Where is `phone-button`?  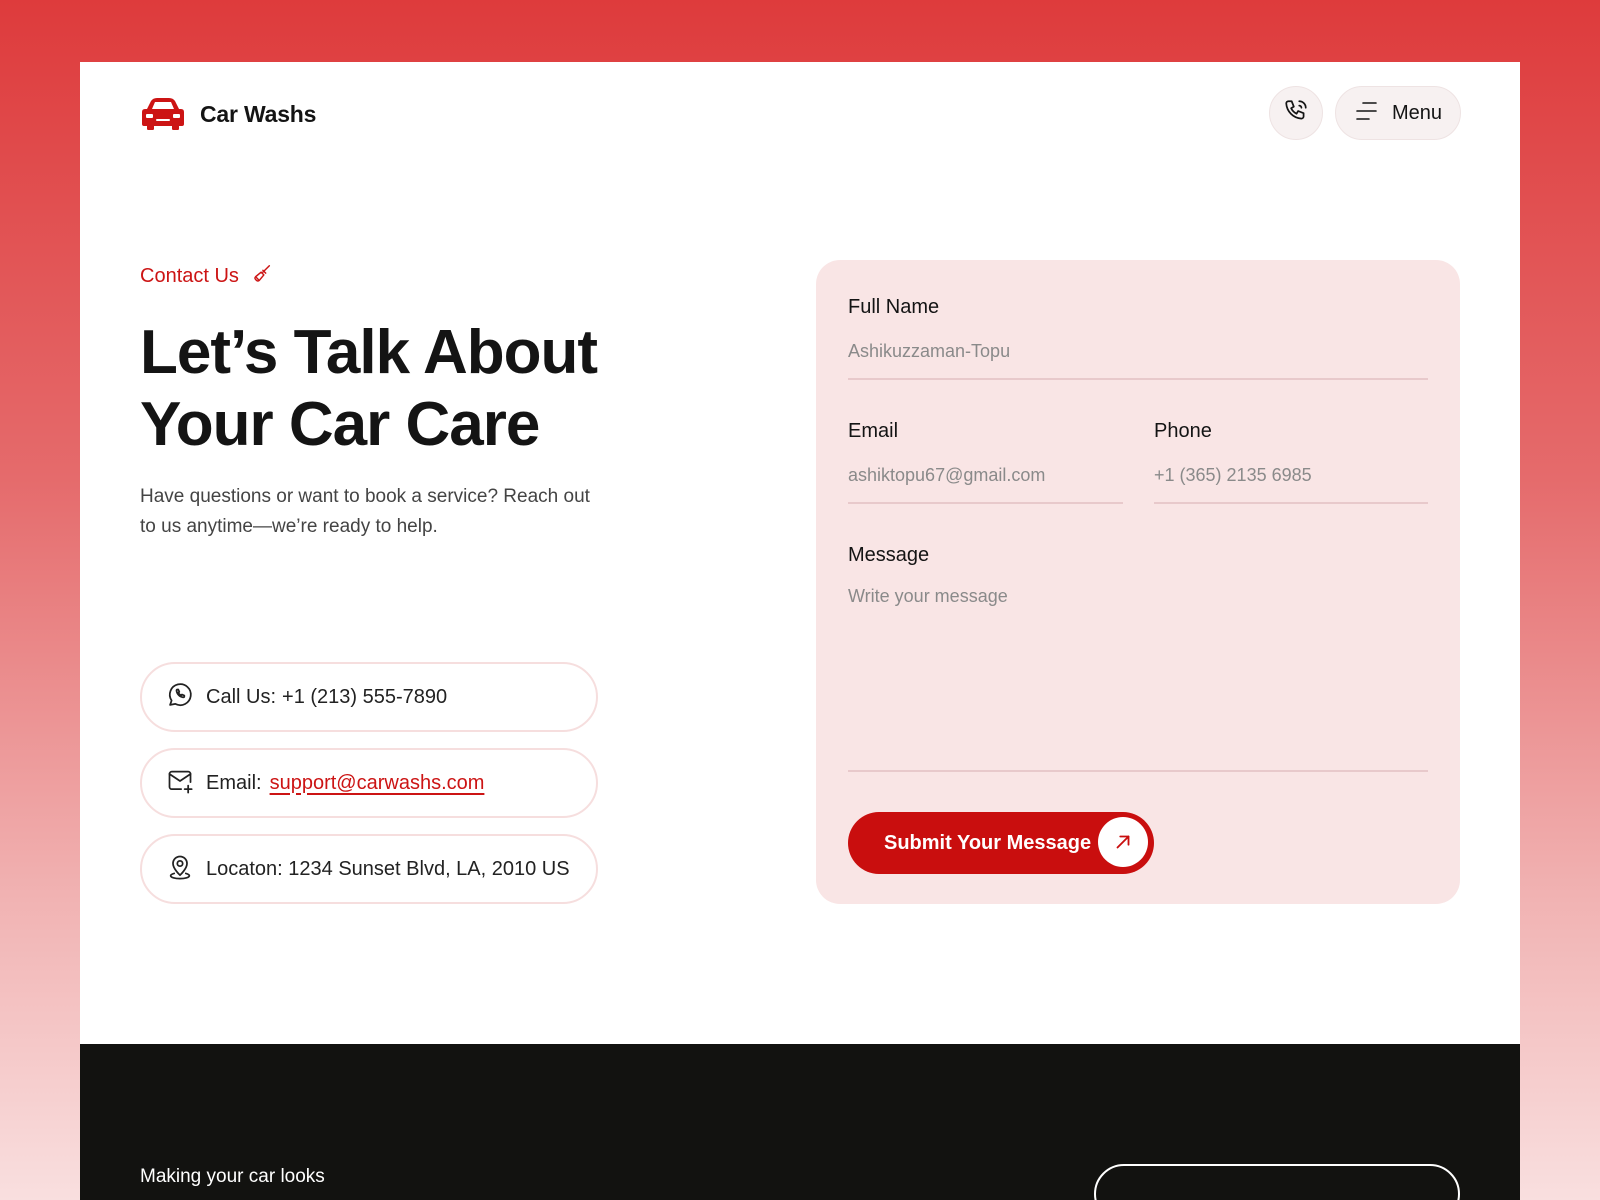
phone-button is located at coordinates (1296, 113).